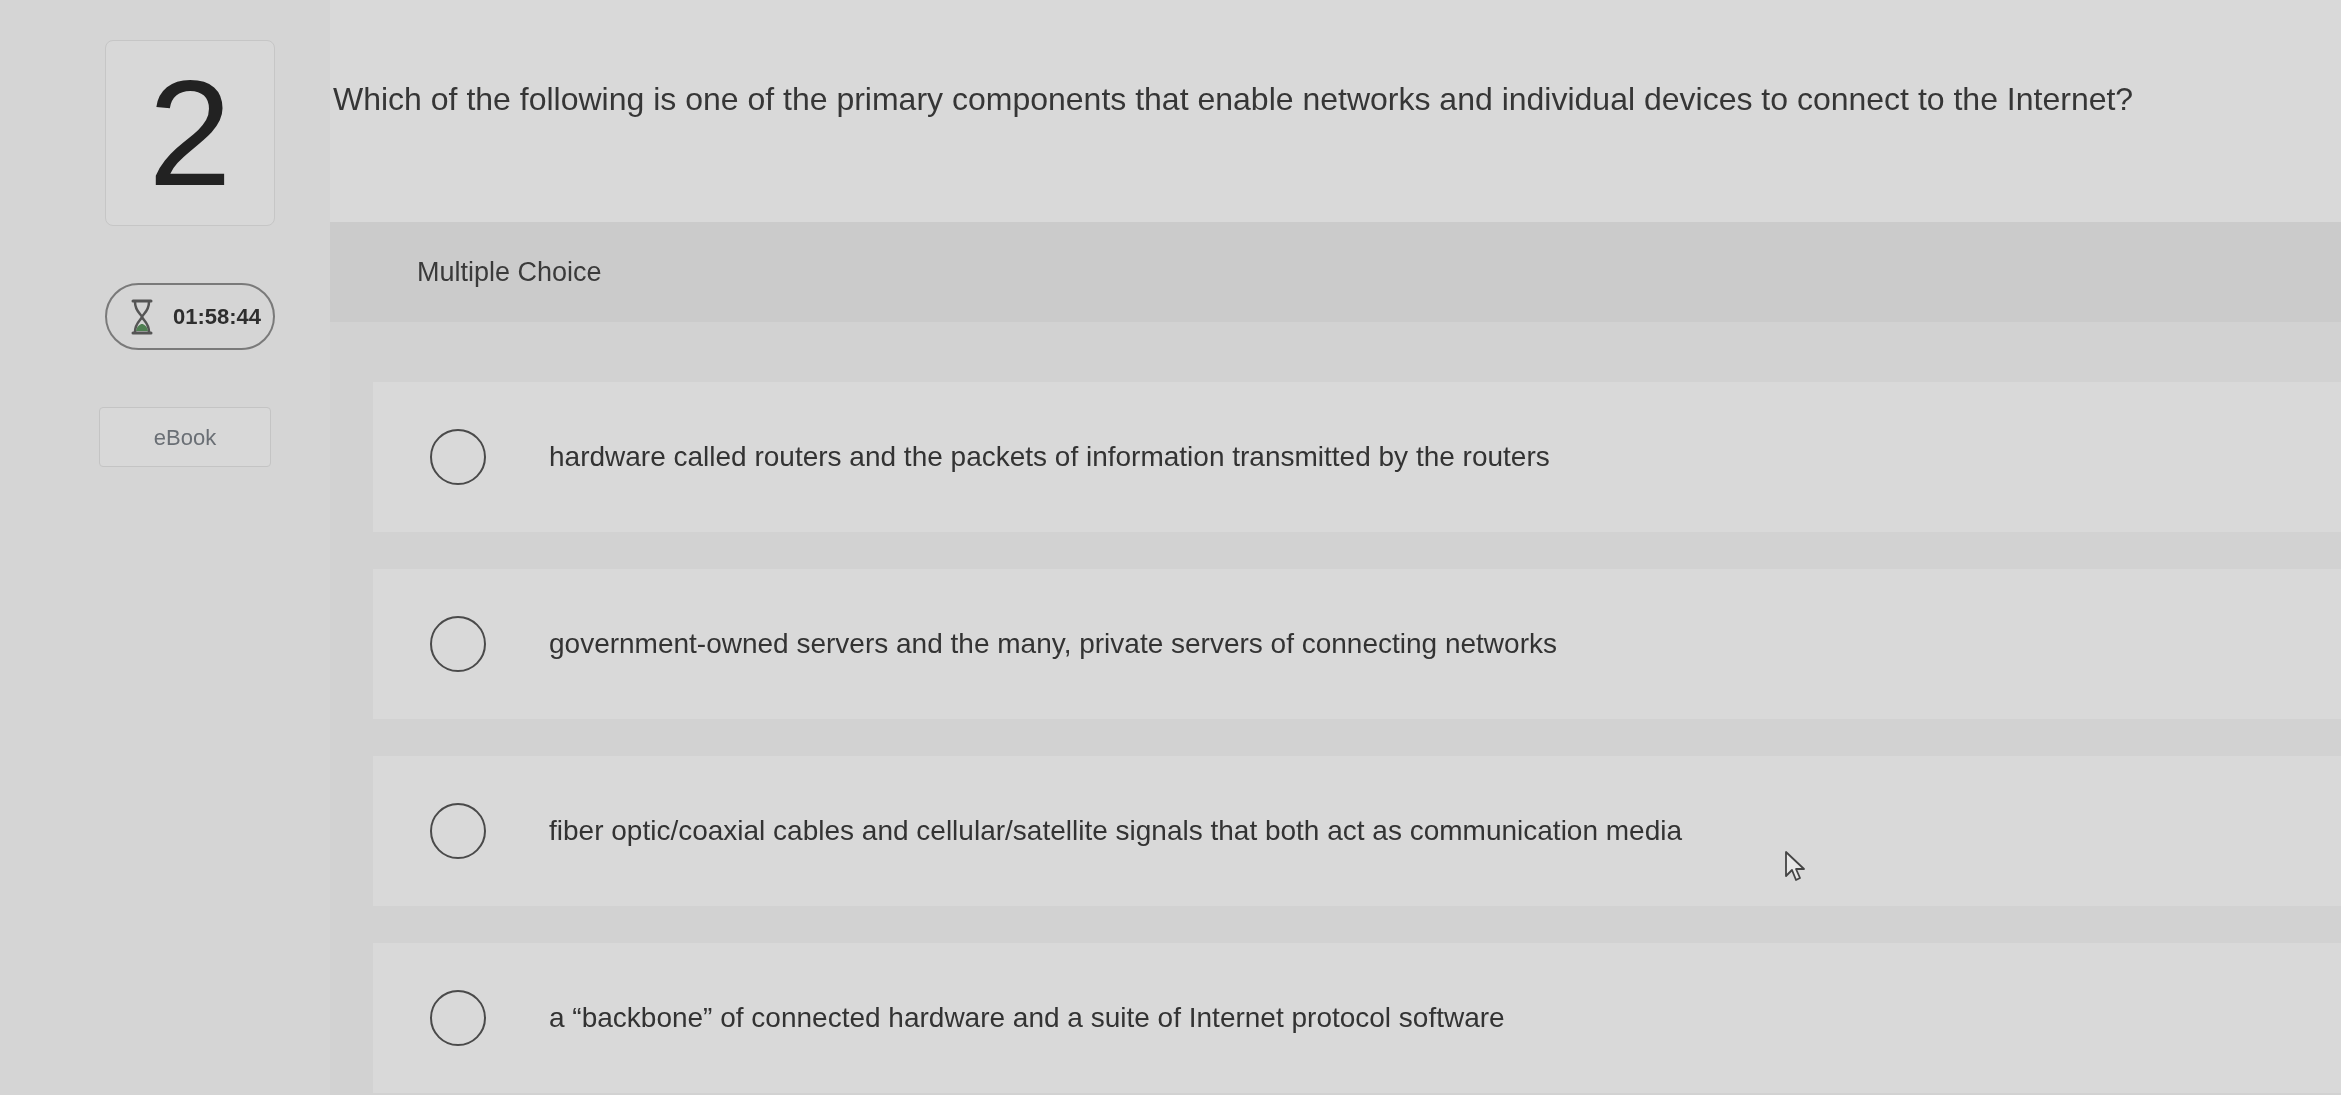  I want to click on answer-option: fiber optic/coaxial cables and cellular/satellite signals that both act as communication media, so click(1357, 831).